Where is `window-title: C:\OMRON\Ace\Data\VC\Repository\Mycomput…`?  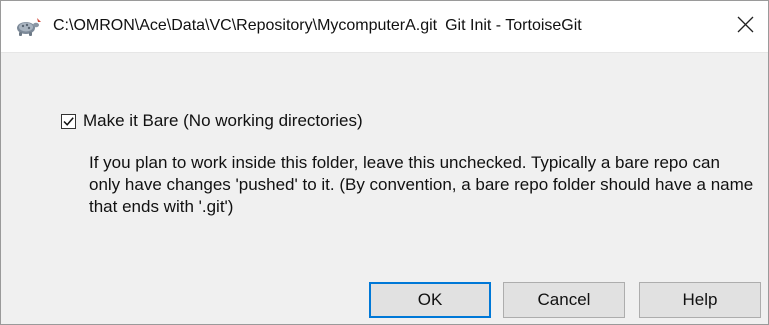
window-title: C:\OMRON\Ace\Data\VC\Repository\Mycomput… is located at coordinates (317, 26).